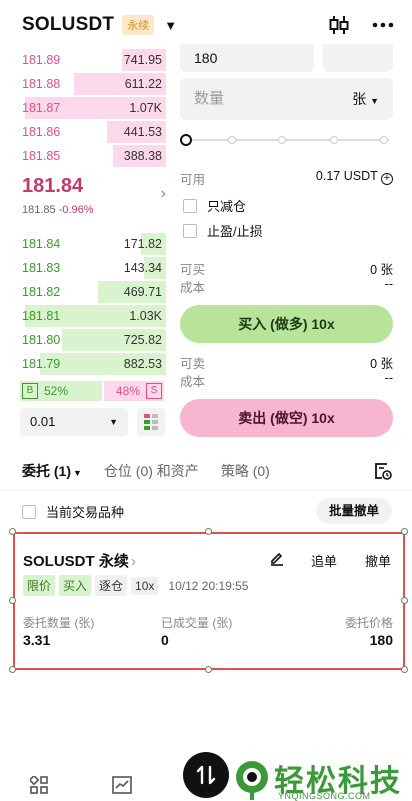  I want to click on slider-track, so click(288, 140).